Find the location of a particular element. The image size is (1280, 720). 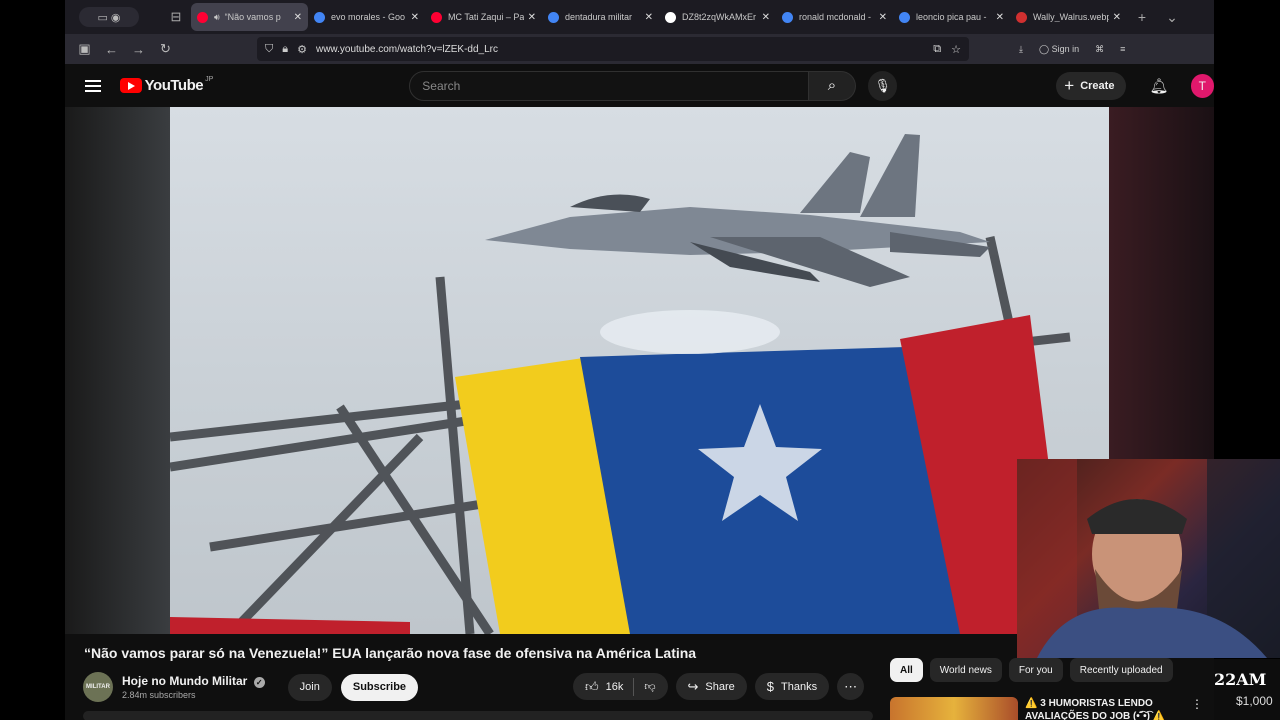

description-box-edge is located at coordinates (478, 715).